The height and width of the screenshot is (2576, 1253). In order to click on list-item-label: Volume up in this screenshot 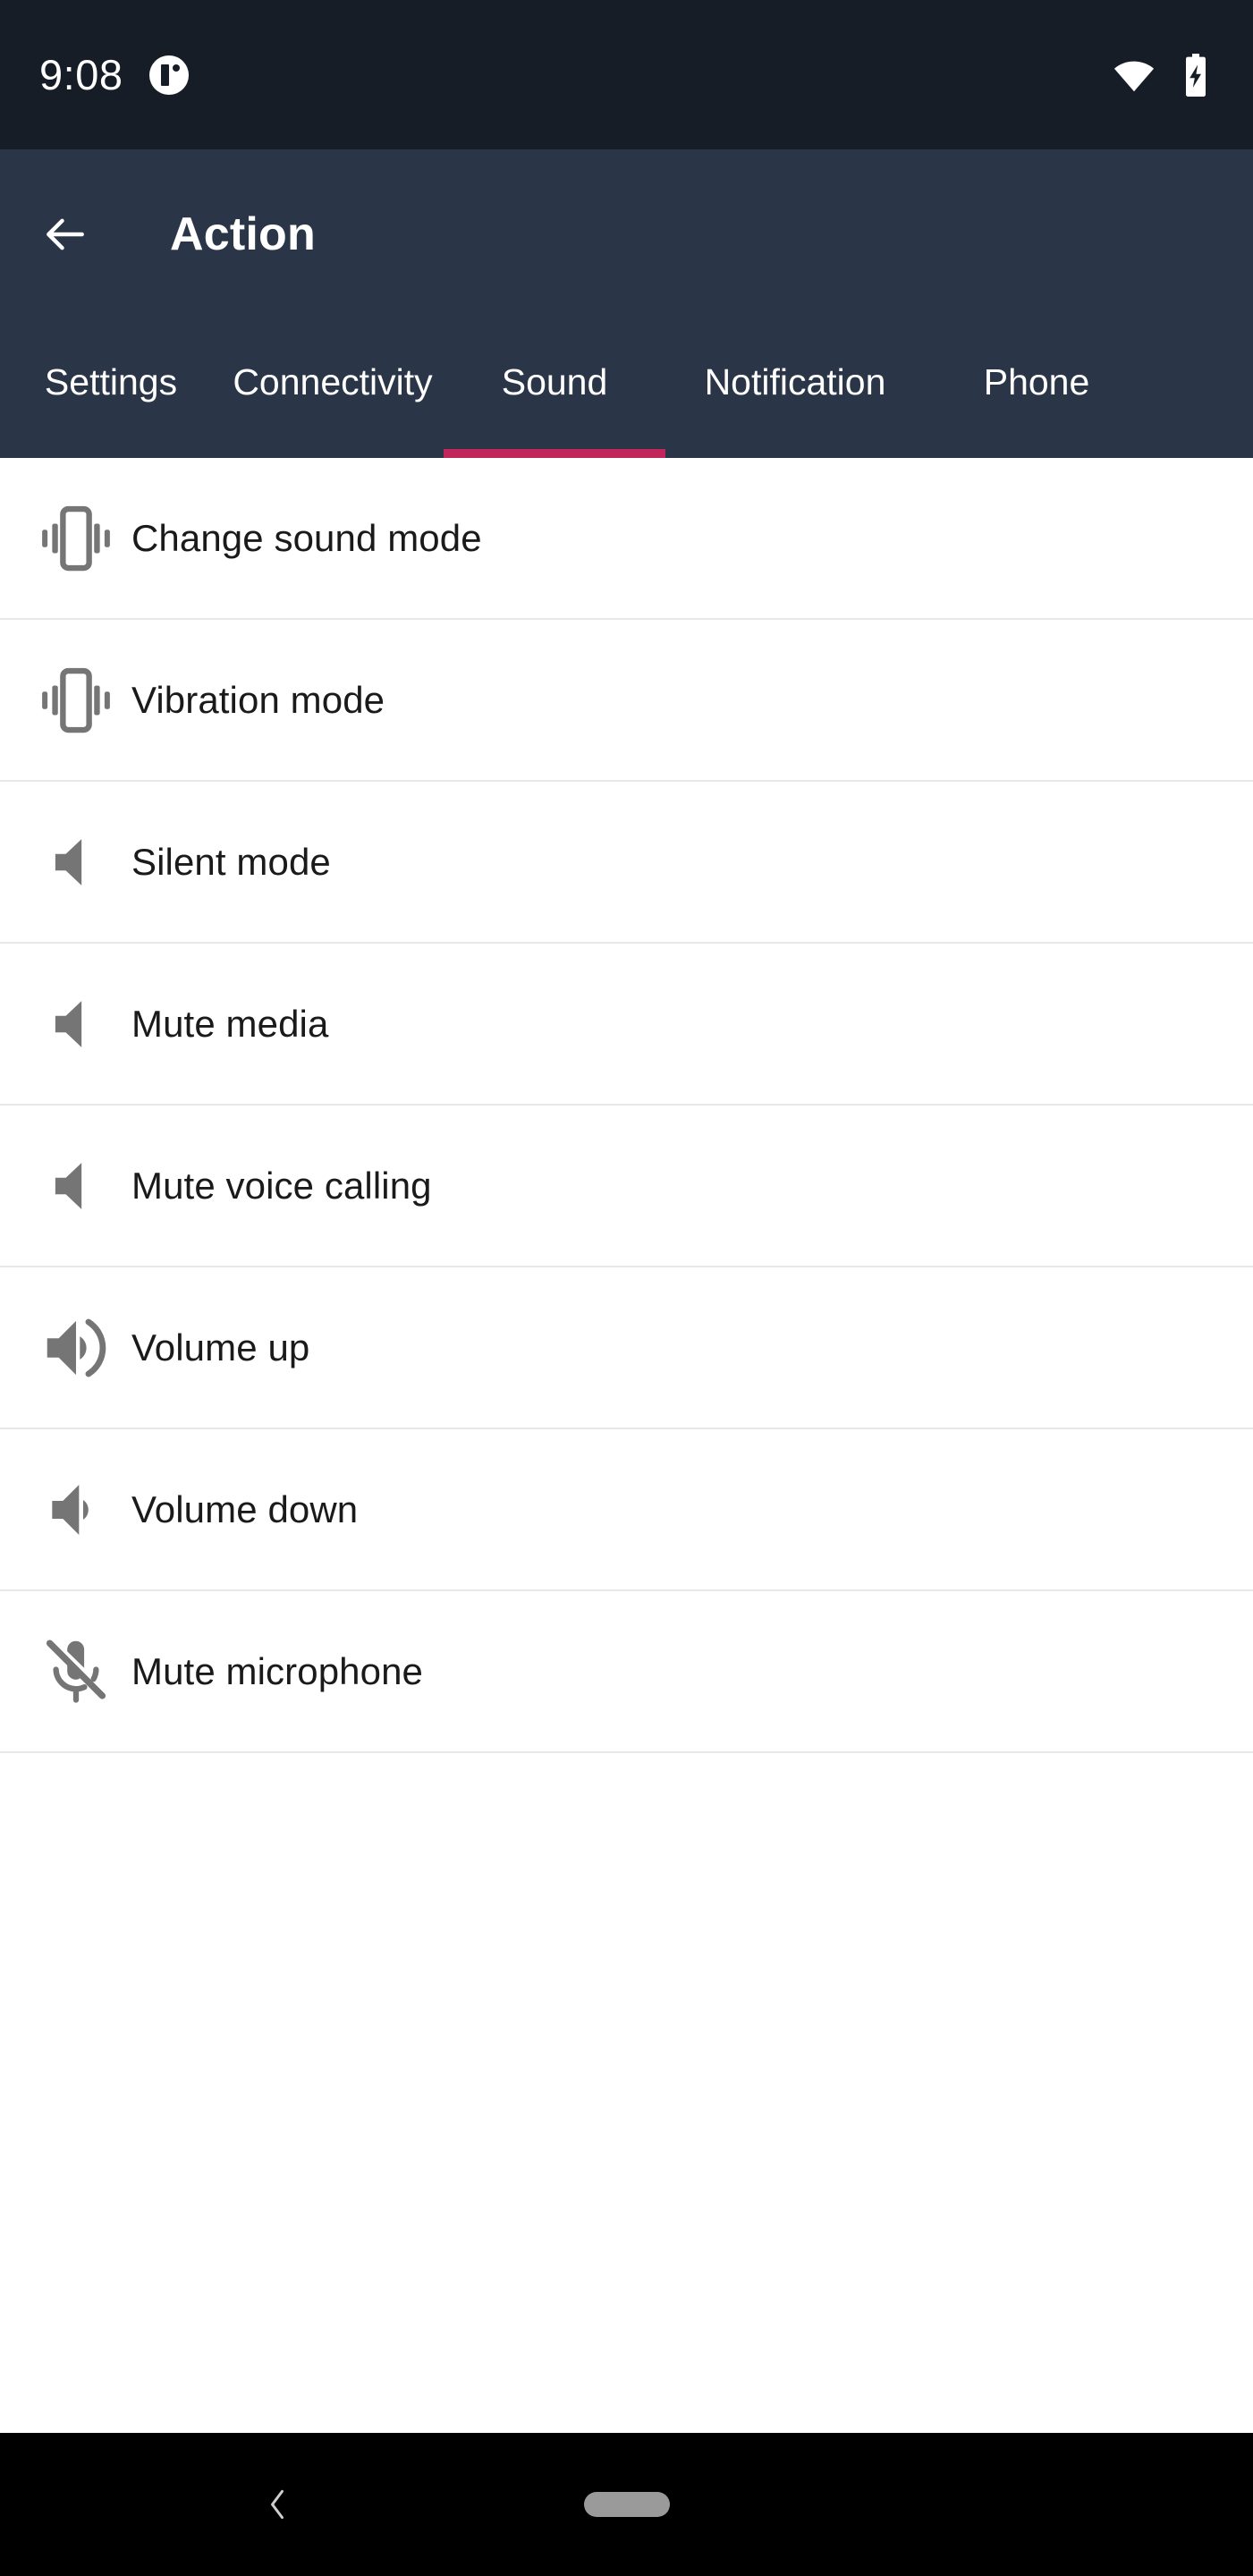, I will do `click(220, 1347)`.